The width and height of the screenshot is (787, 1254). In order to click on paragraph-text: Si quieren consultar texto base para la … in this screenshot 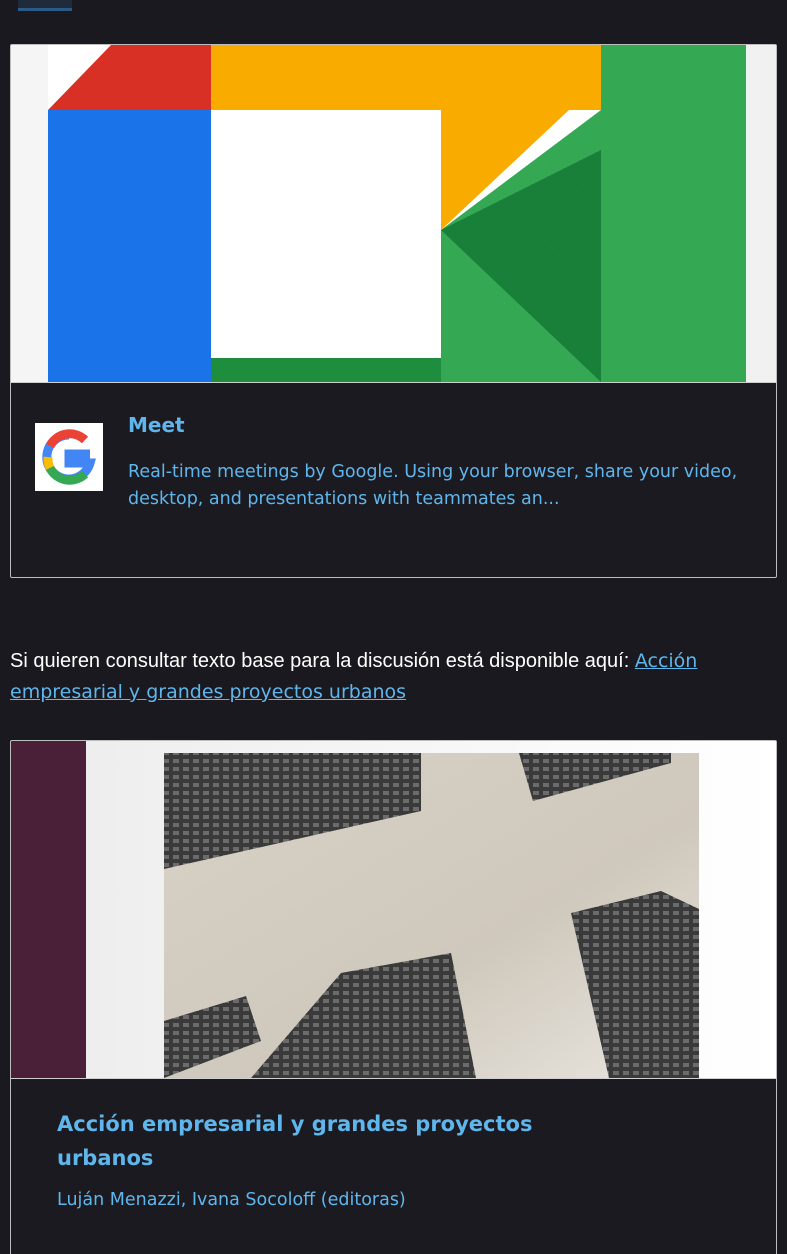, I will do `click(322, 661)`.